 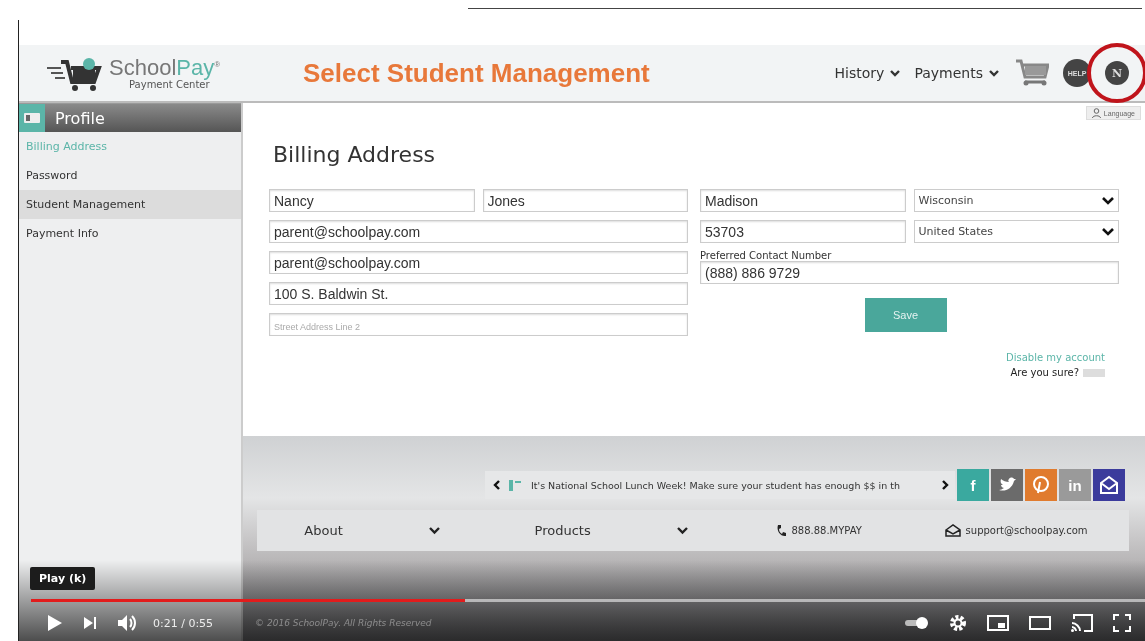 What do you see at coordinates (781, 530) in the screenshot?
I see `phone-icon` at bounding box center [781, 530].